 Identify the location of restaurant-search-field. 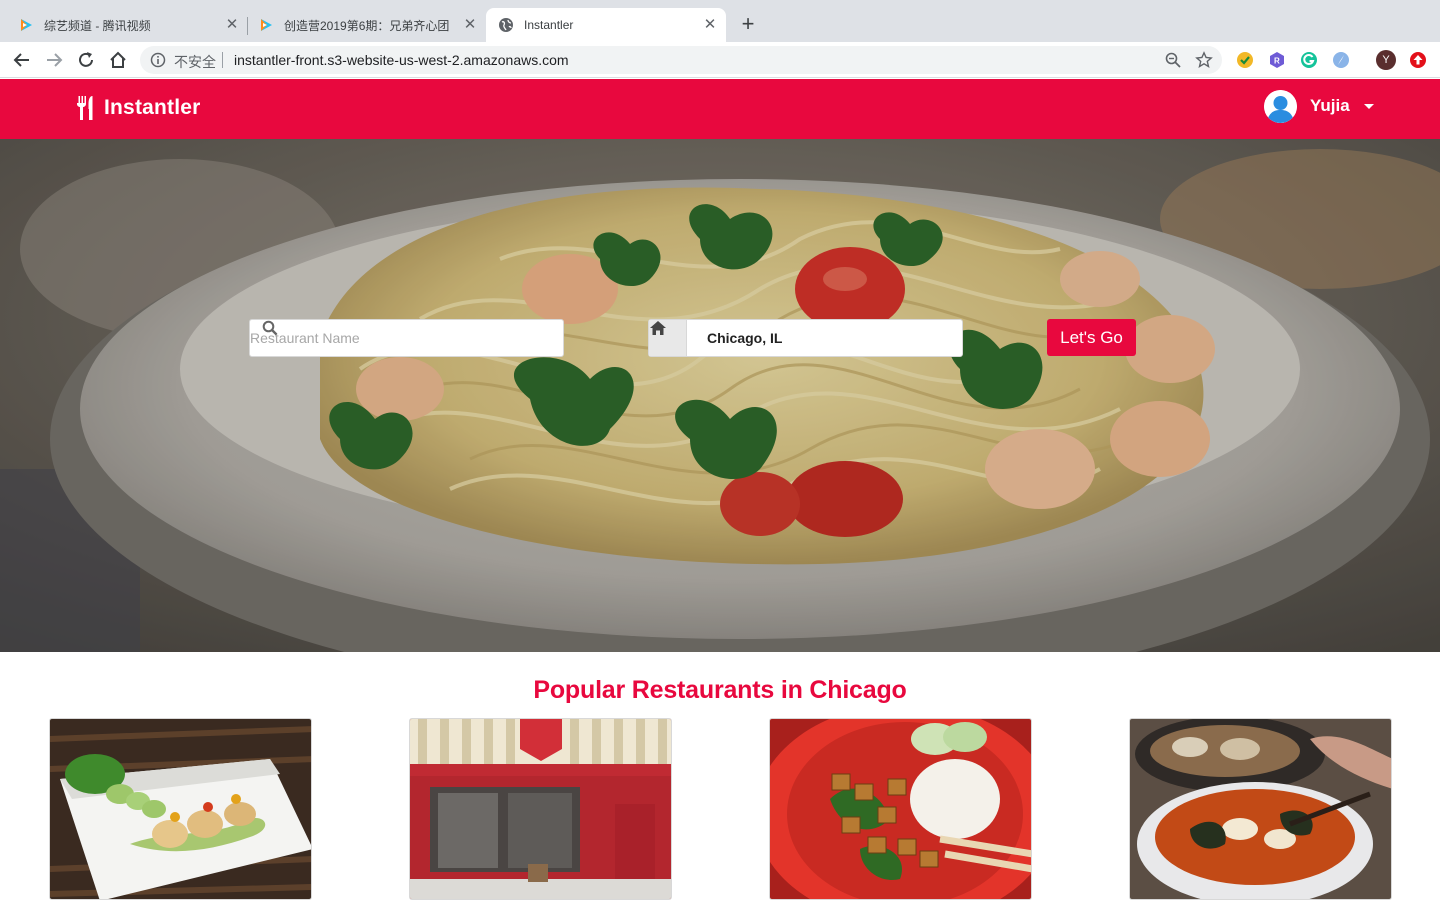
(406, 338).